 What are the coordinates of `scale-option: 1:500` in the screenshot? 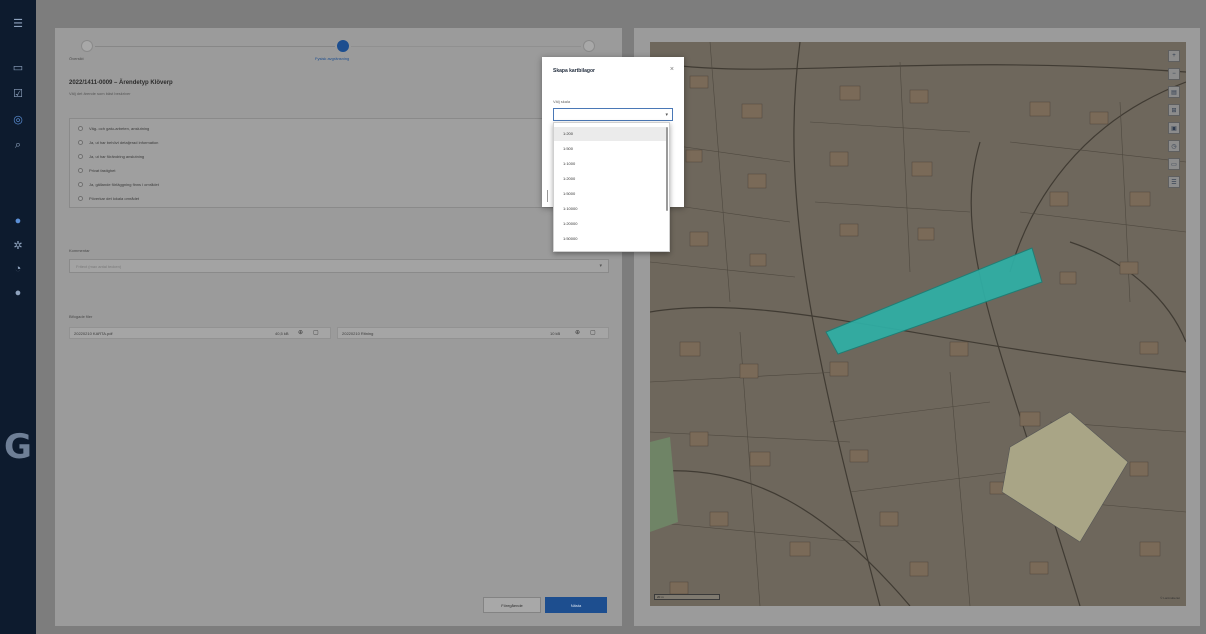 It's located at (610, 149).